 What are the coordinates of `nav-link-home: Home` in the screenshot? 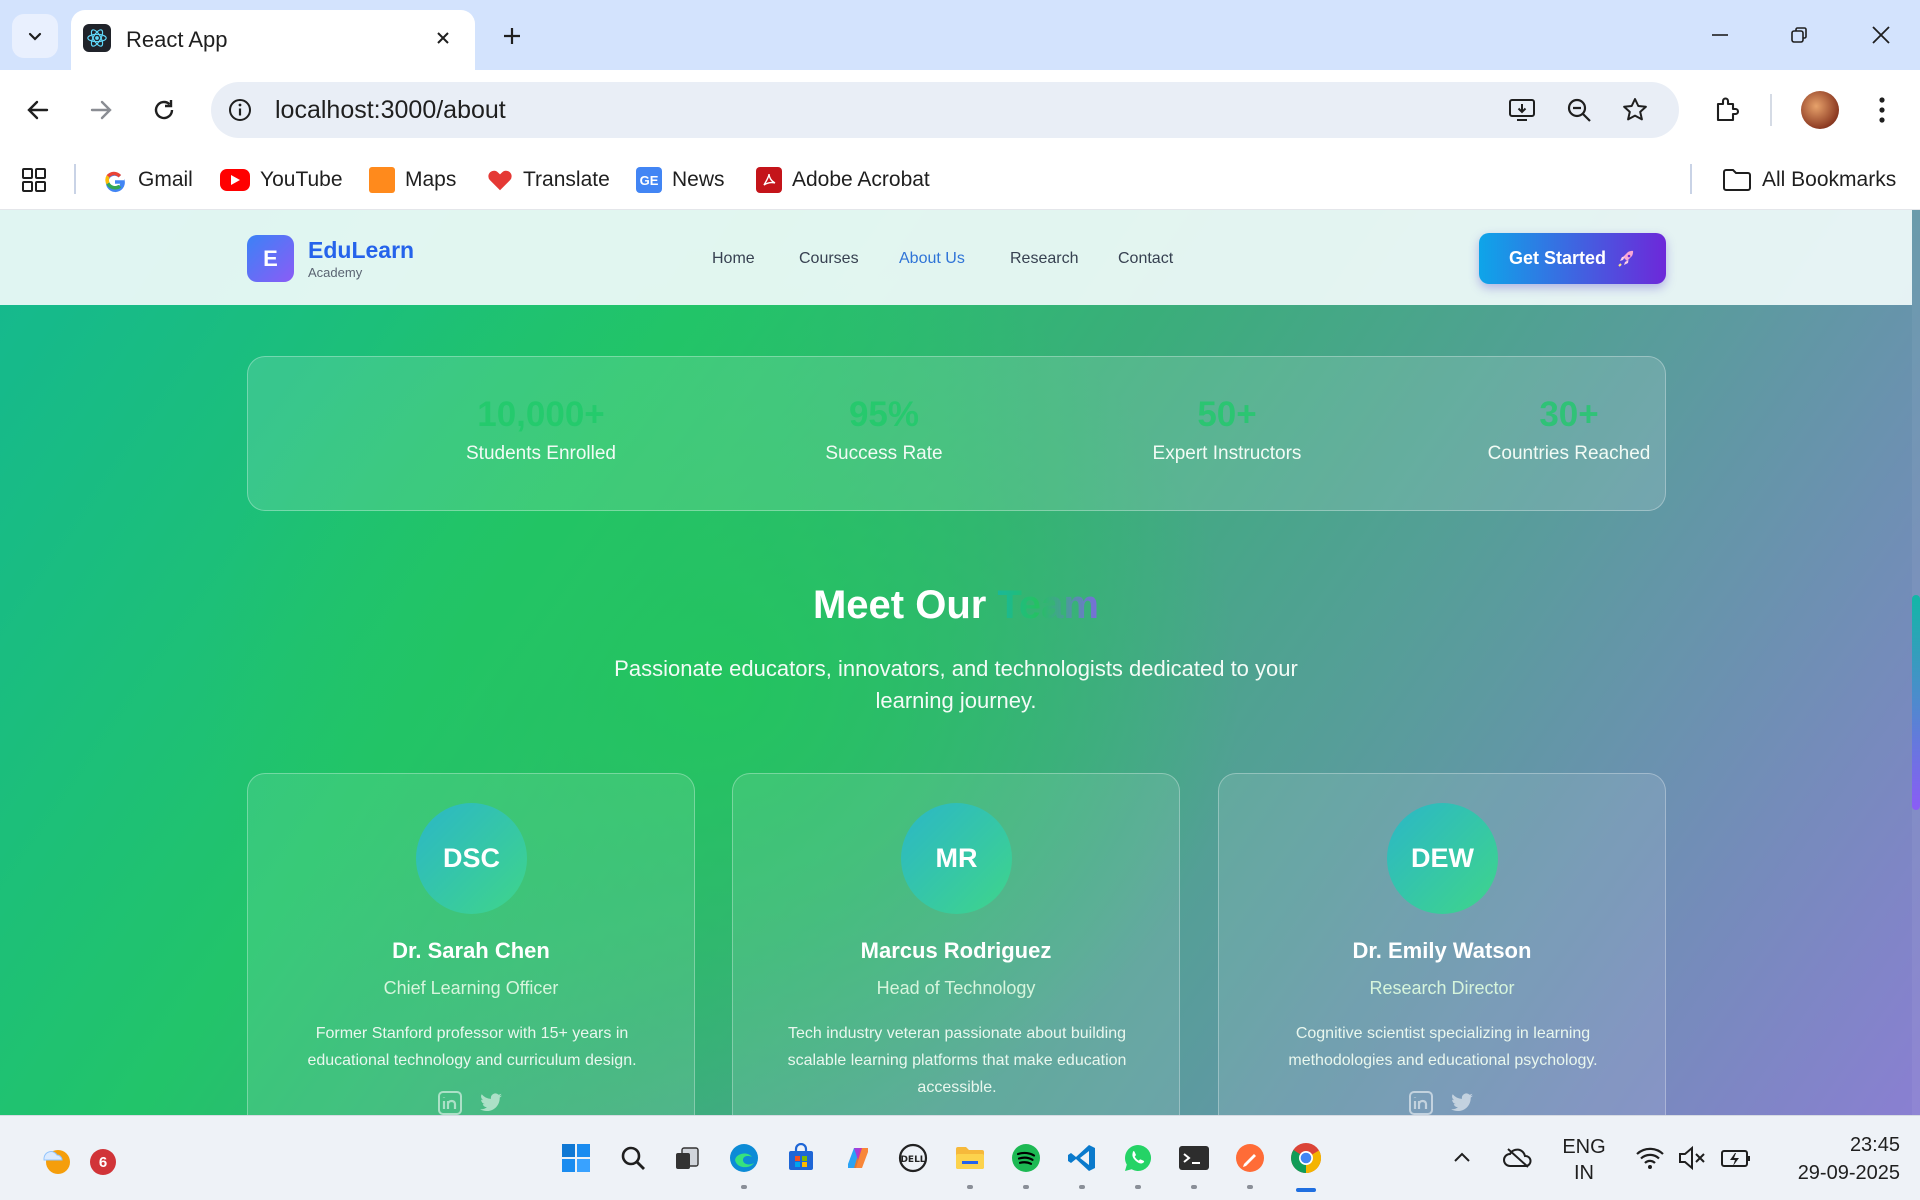 It's located at (733, 259).